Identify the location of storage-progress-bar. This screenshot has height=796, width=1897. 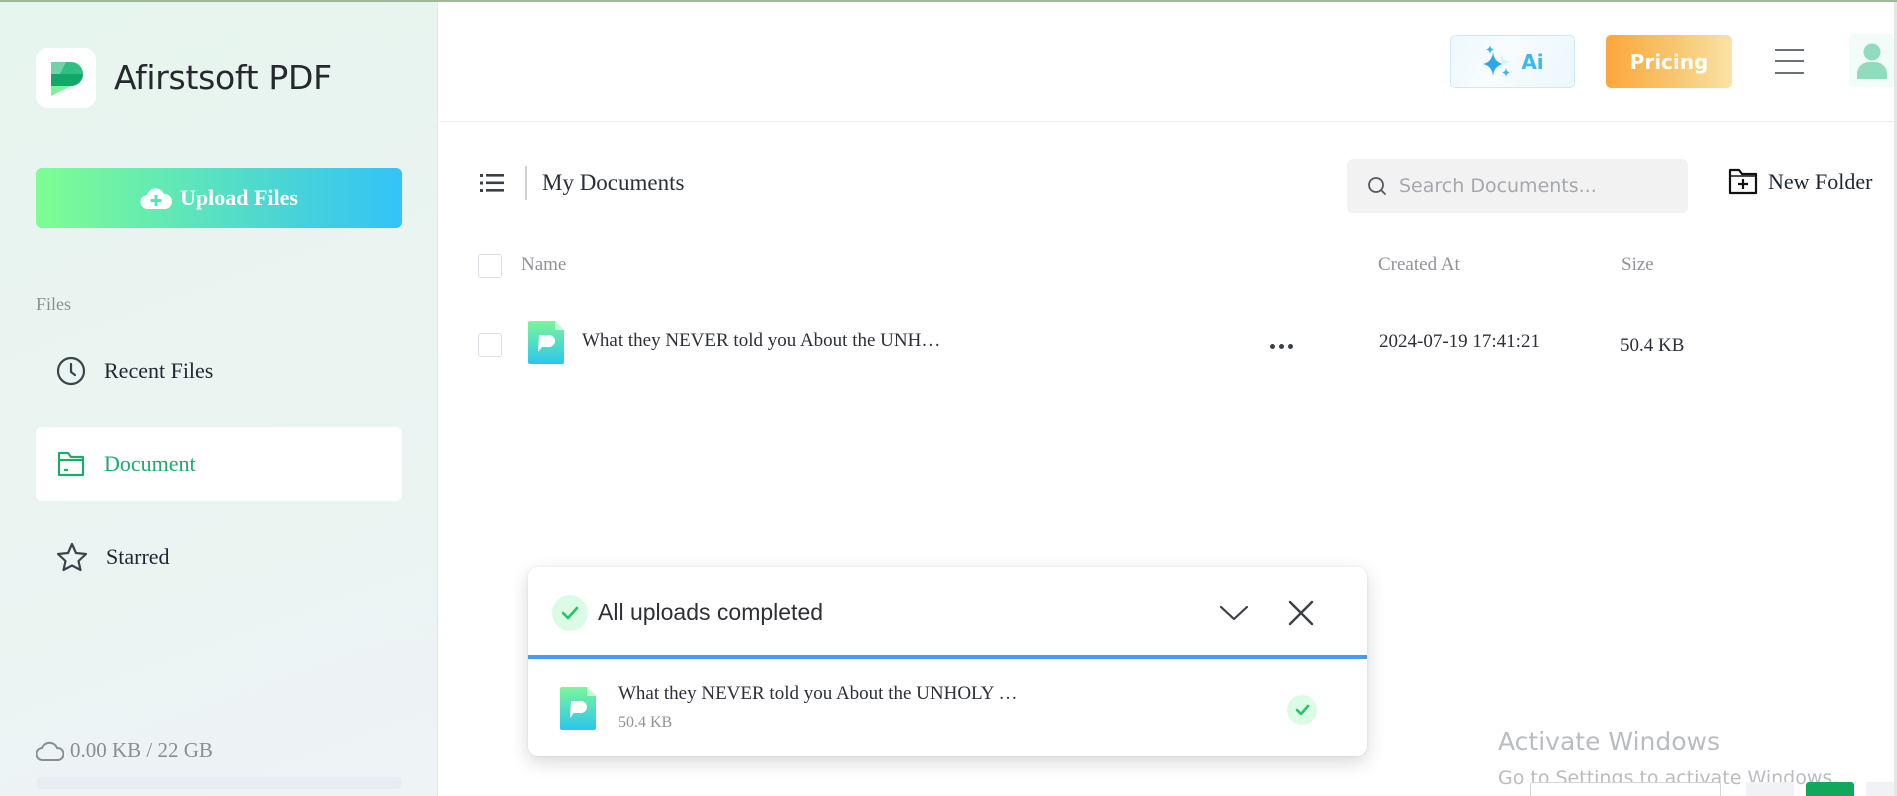
(219, 783).